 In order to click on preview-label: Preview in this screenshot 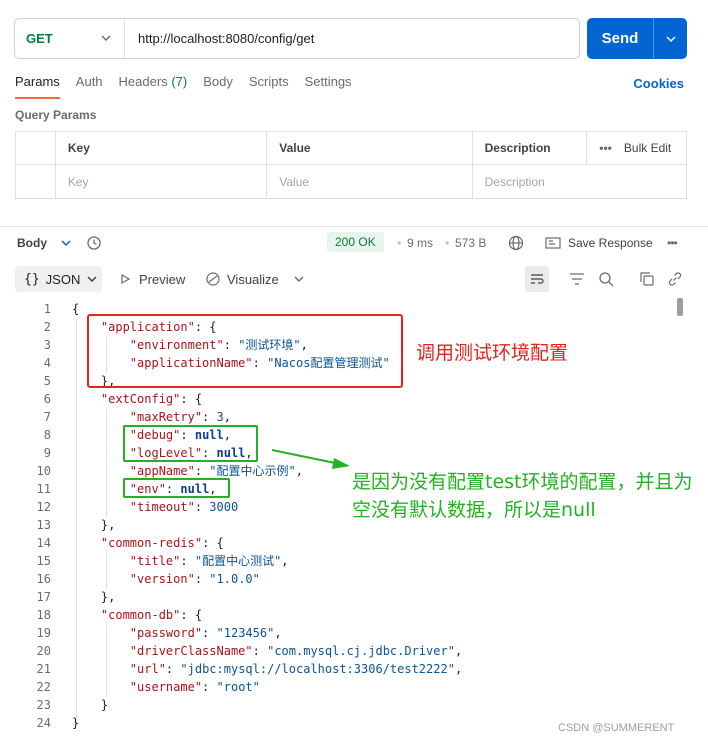, I will do `click(162, 279)`.